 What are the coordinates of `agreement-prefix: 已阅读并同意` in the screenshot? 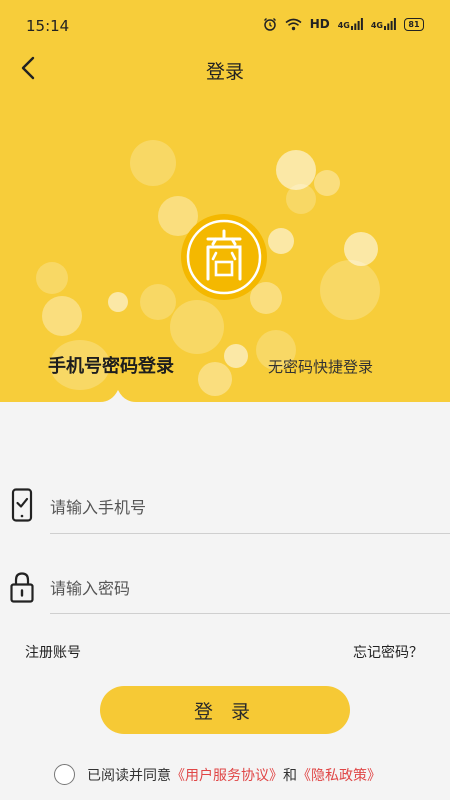 It's located at (129, 775).